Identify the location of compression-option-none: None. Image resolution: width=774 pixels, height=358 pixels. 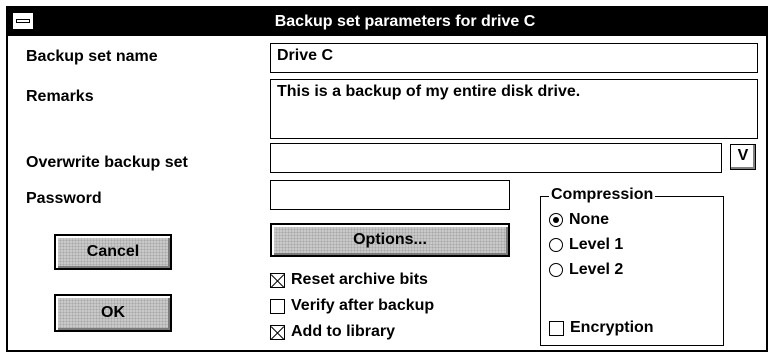
(579, 220).